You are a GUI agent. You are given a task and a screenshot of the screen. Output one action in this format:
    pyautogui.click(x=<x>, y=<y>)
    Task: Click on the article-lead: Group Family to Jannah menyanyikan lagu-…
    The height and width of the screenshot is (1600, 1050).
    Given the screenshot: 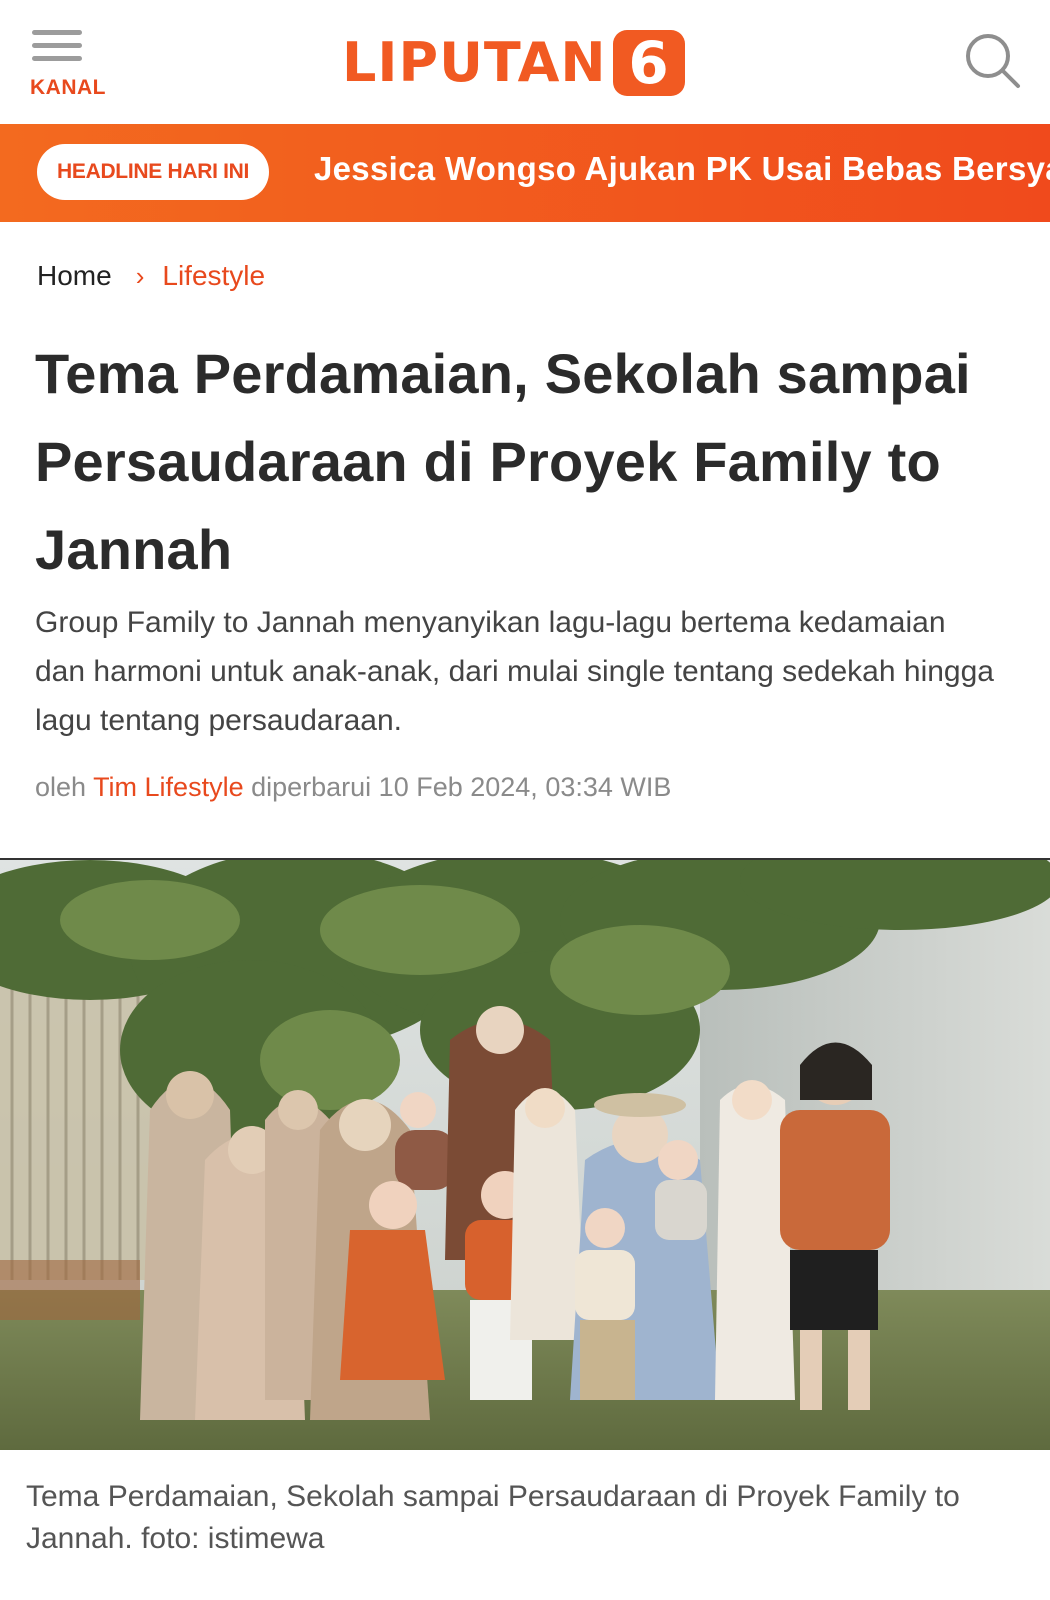 What is the action you would take?
    pyautogui.click(x=514, y=671)
    